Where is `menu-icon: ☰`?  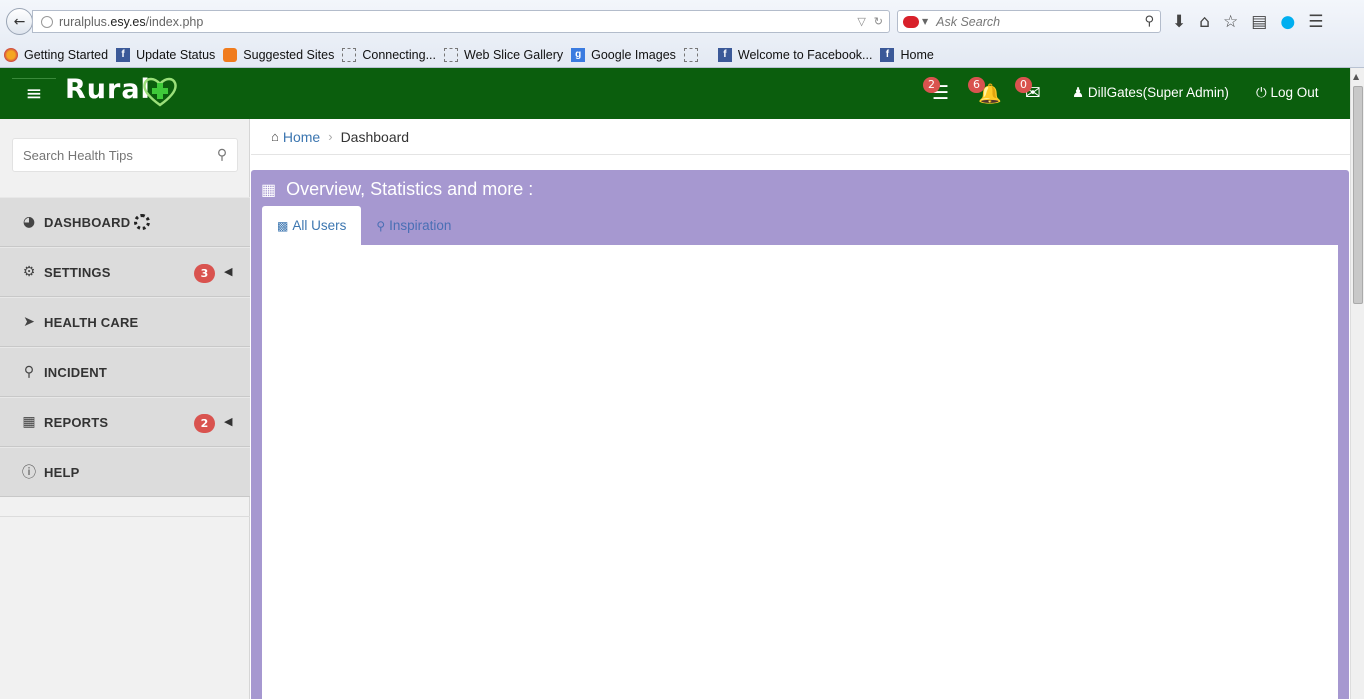 menu-icon: ☰ is located at coordinates (1315, 22).